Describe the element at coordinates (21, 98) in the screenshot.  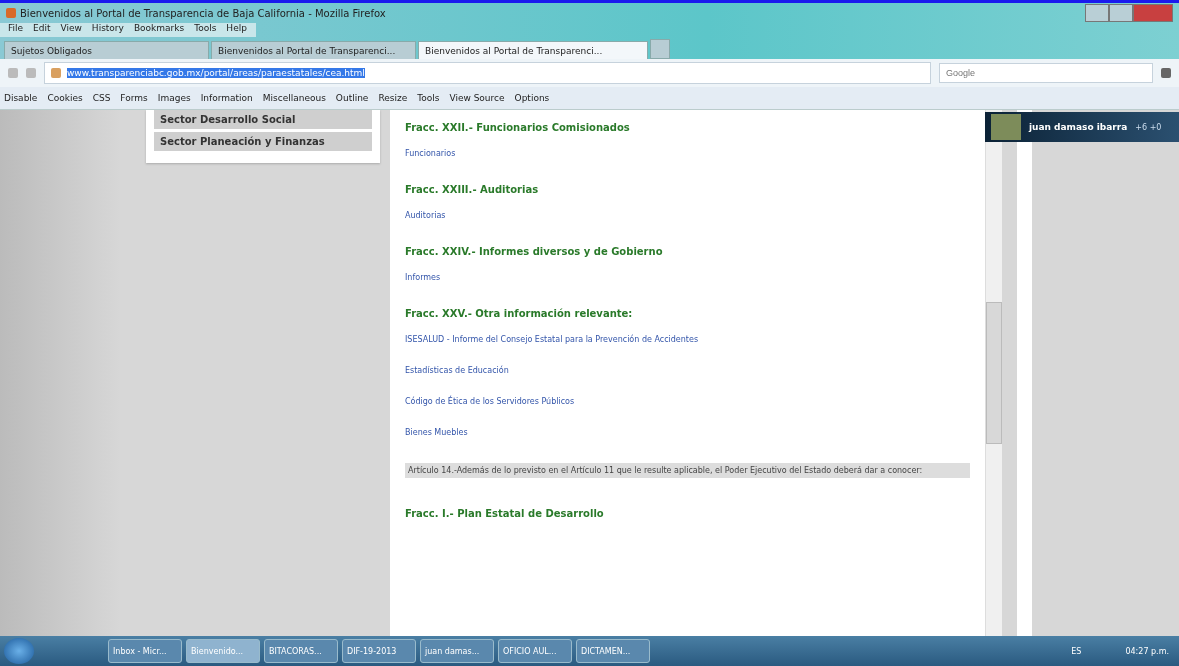
I see `toolbar-menu: Disable` at that location.